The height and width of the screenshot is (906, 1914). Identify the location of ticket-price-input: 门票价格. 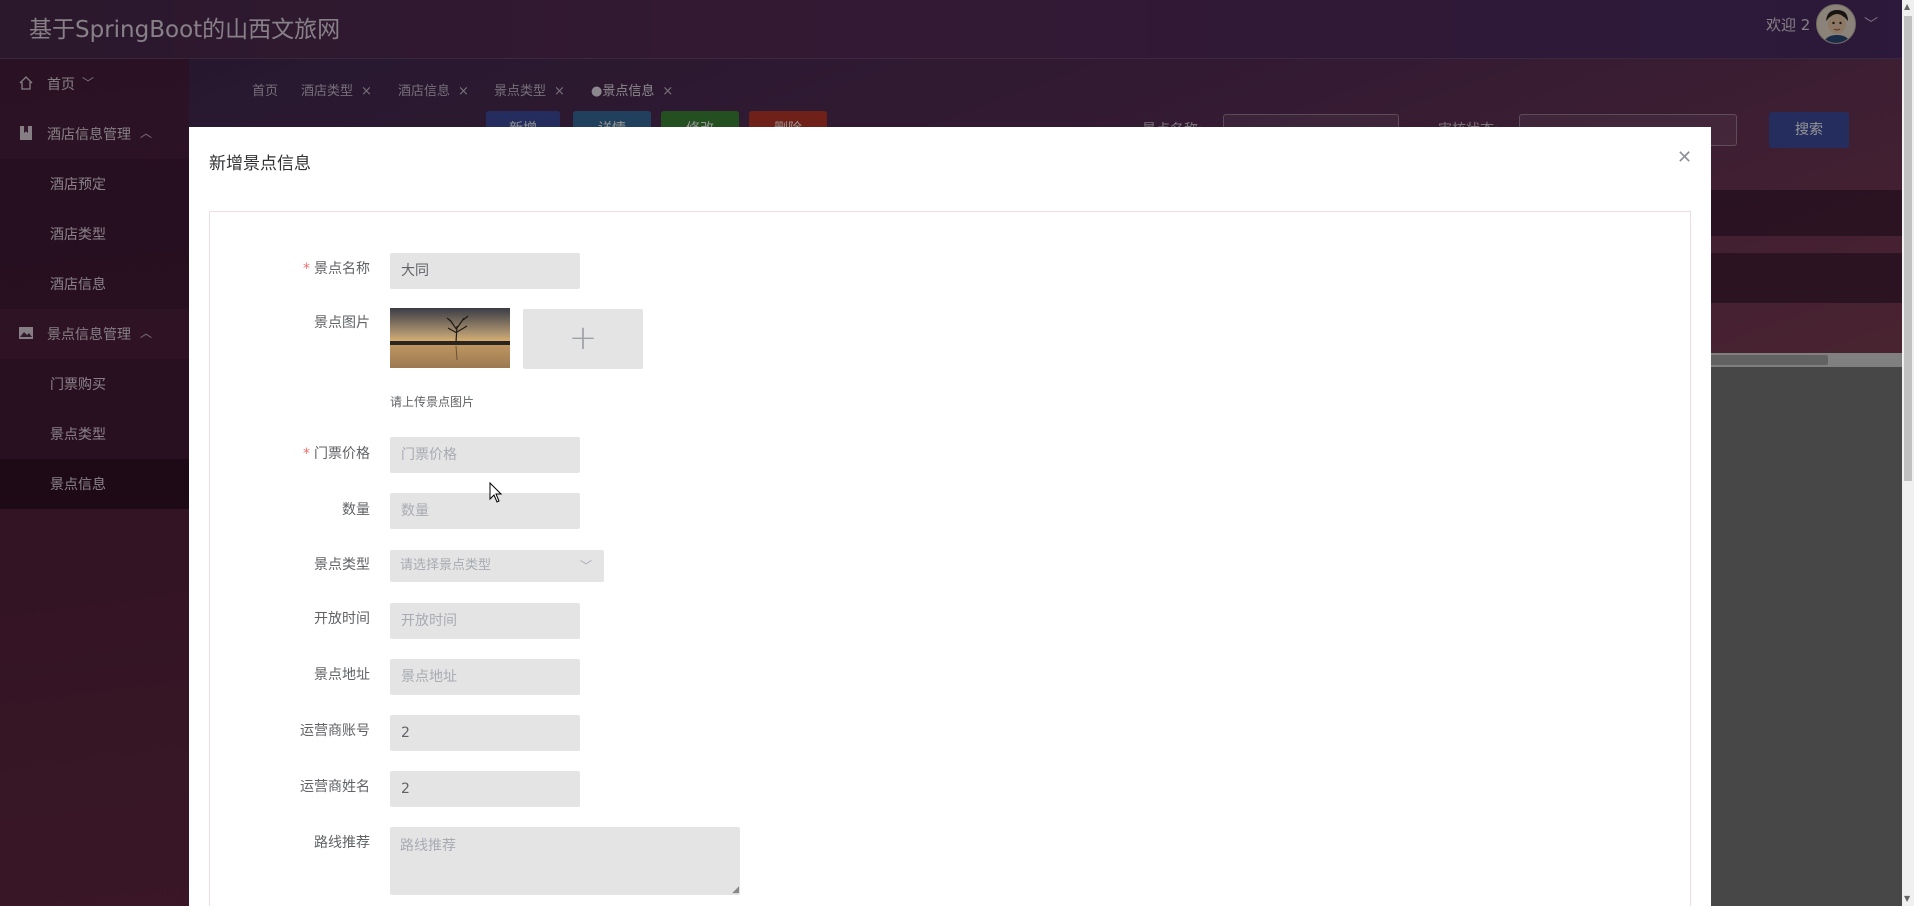
(485, 455).